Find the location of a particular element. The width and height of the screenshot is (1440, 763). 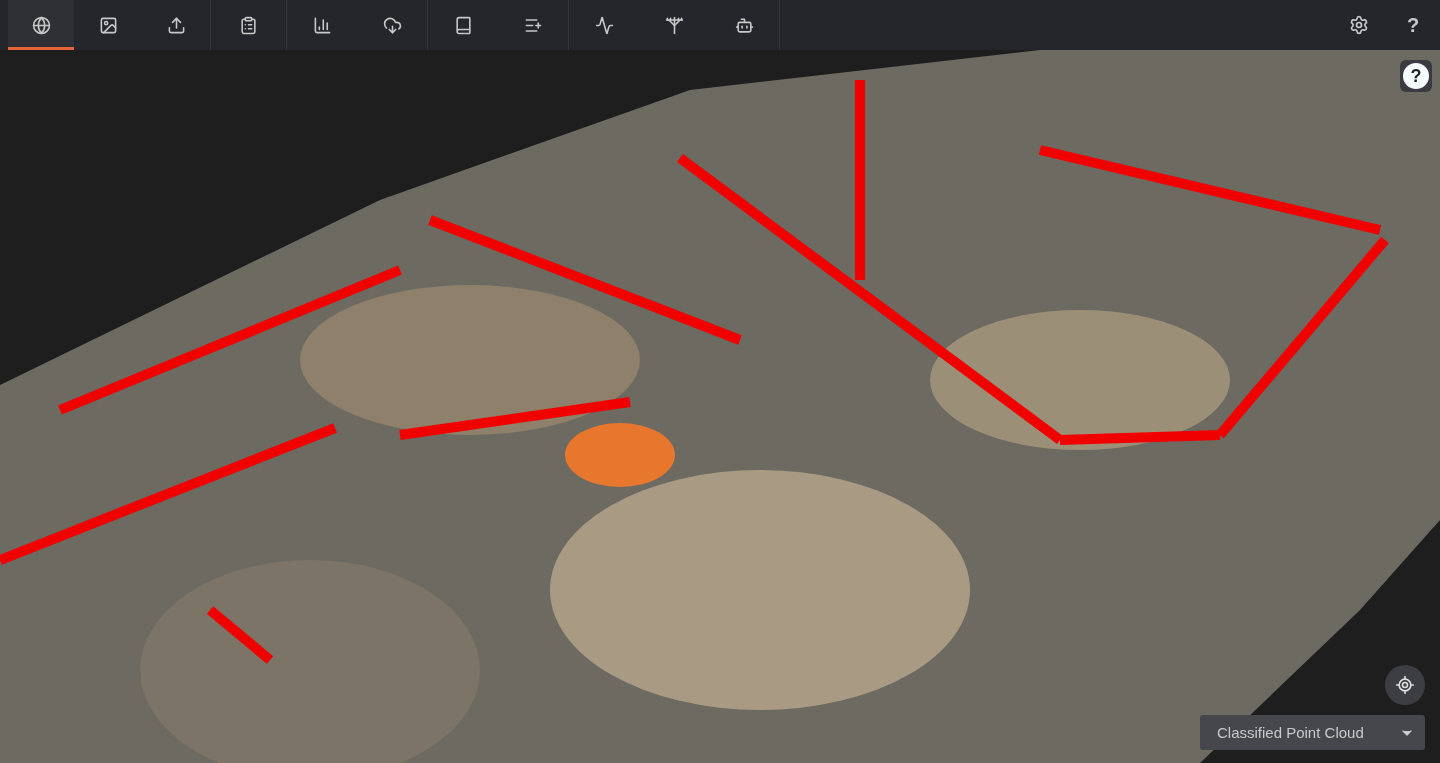

robot-icon is located at coordinates (744, 25).